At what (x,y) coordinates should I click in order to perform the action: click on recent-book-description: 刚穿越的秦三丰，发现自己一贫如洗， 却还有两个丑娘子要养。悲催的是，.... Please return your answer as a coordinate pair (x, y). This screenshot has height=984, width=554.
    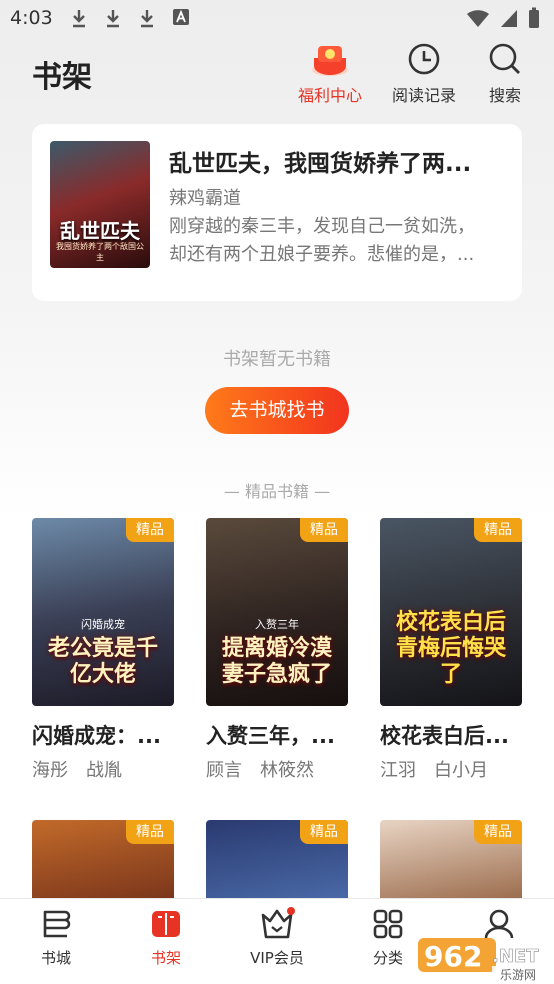
    Looking at the image, I should click on (339, 241).